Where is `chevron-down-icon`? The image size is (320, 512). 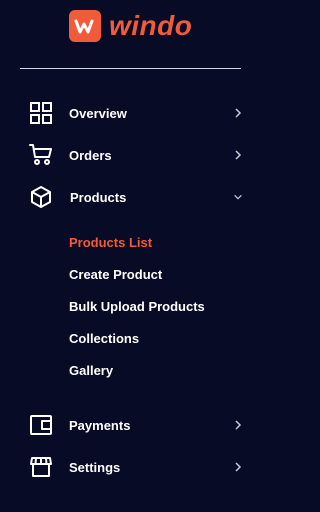 chevron-down-icon is located at coordinates (238, 197).